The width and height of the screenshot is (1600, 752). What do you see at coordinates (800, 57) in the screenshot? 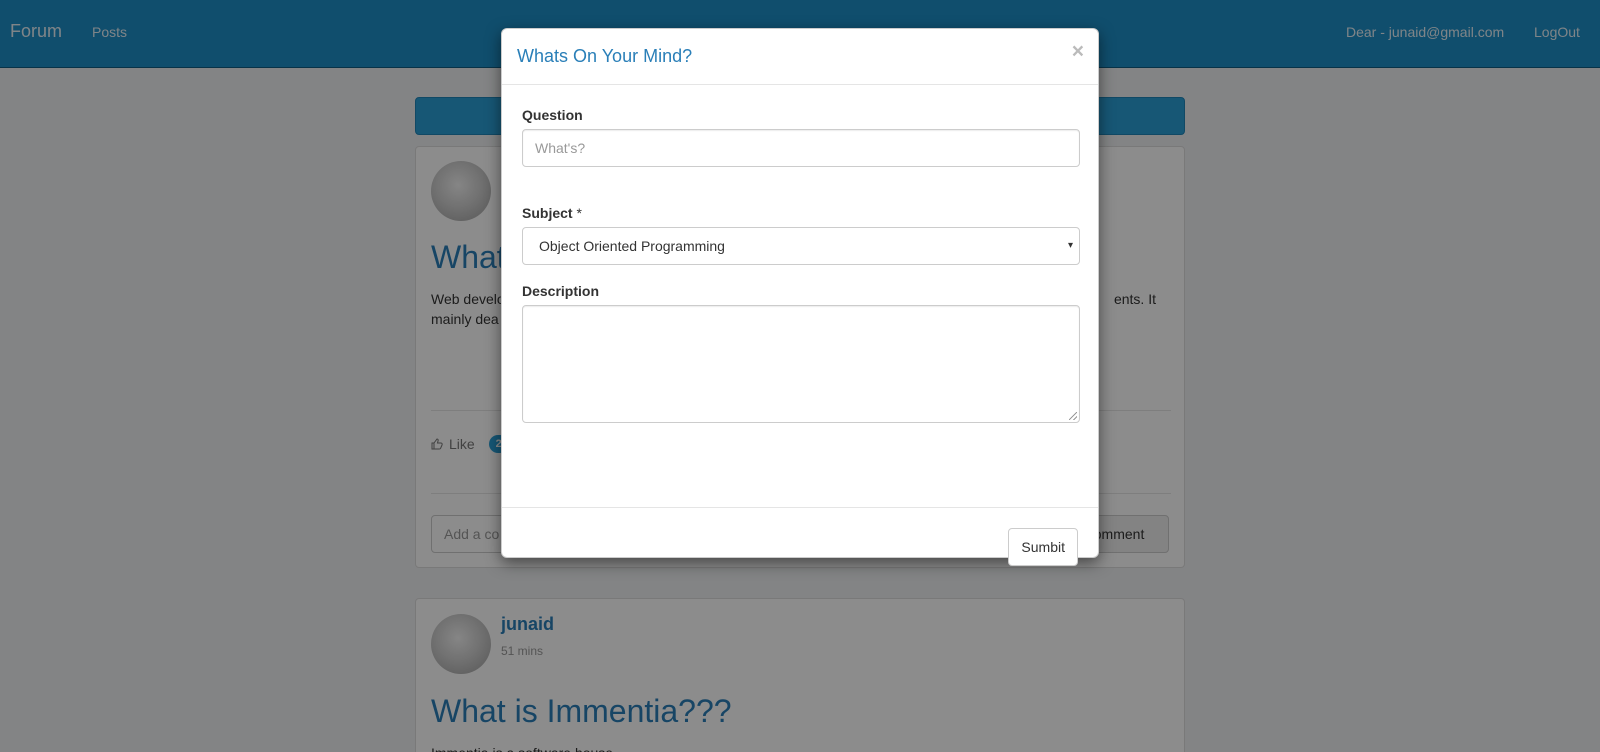
I see `modal-header: Whats On Your Mind? ×` at bounding box center [800, 57].